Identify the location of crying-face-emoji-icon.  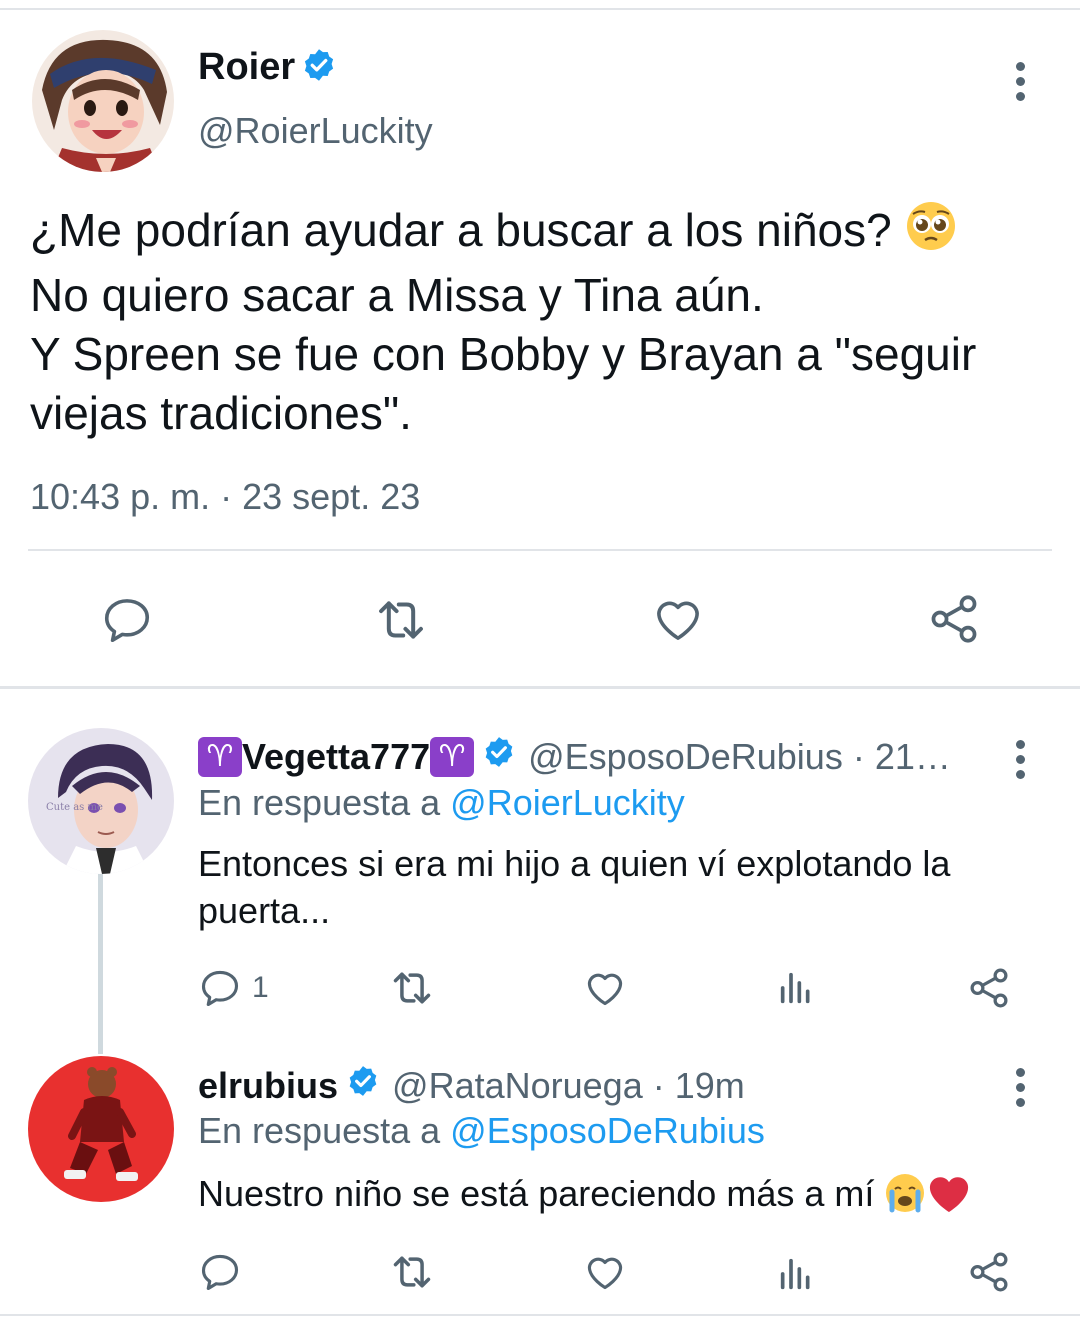
(905, 1198).